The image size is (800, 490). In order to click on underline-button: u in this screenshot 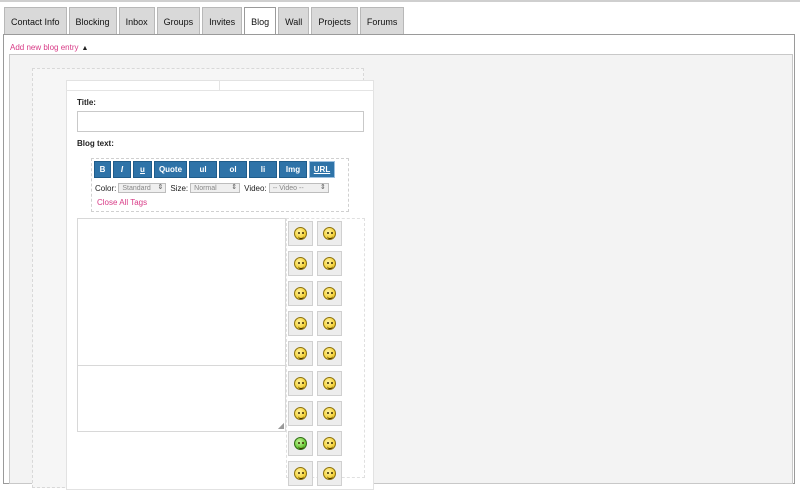, I will do `click(142, 169)`.